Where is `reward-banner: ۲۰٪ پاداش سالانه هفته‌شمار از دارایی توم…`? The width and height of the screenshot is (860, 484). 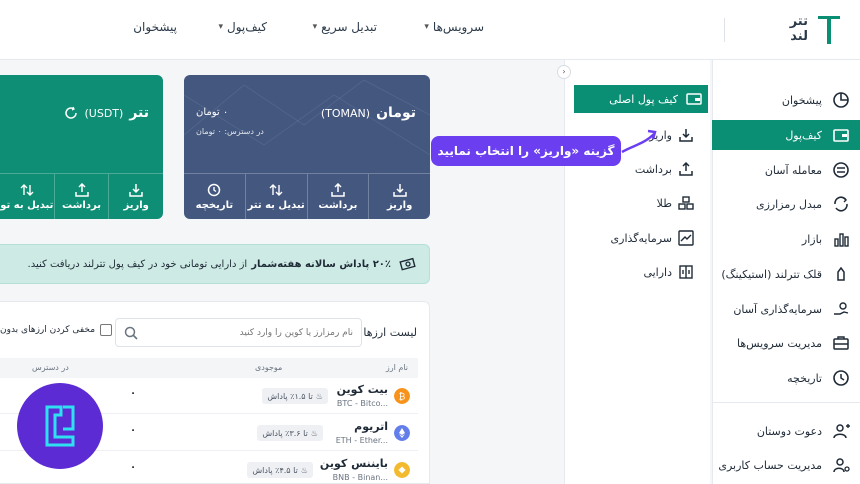
reward-banner: ۲۰٪ پاداش سالانه هفته‌شمار از دارایی توم… is located at coordinates (215, 264).